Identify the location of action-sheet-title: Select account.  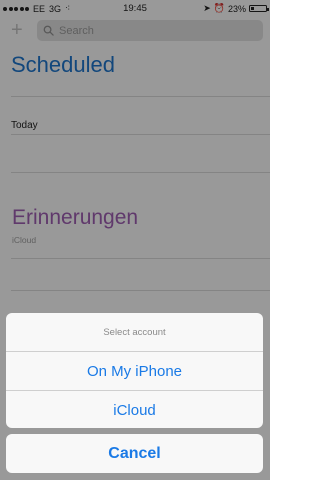
(134, 332).